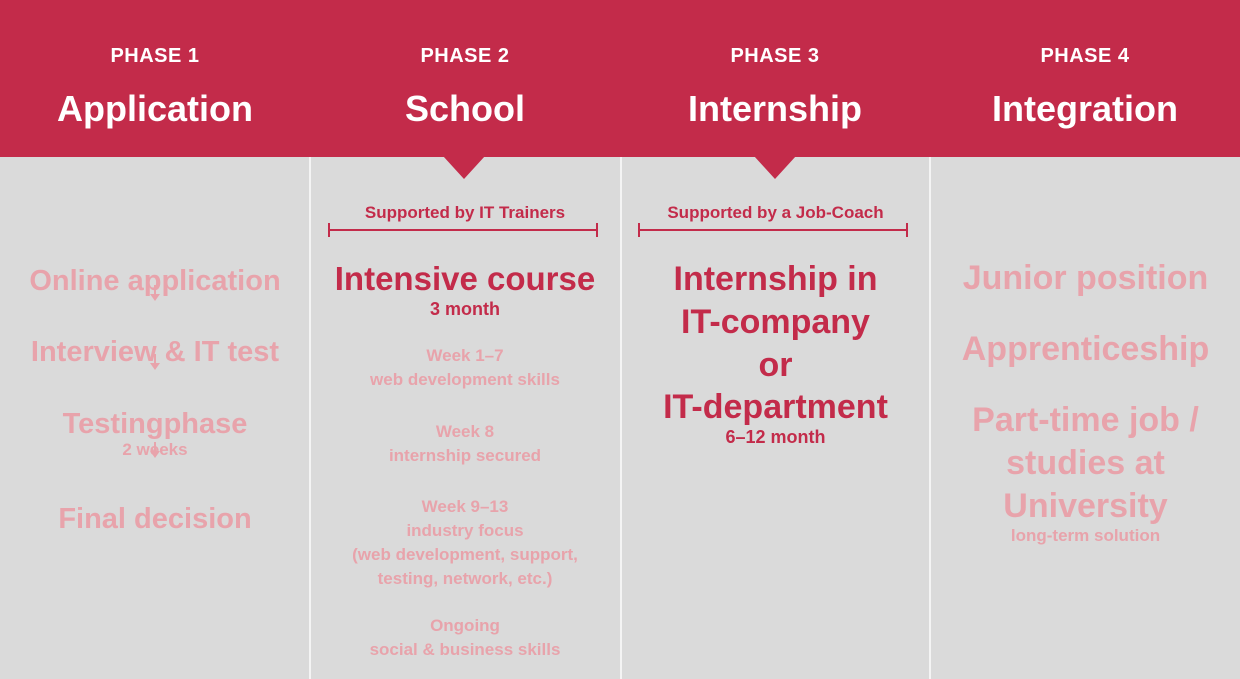 Image resolution: width=1240 pixels, height=679 pixels. Describe the element at coordinates (465, 355) in the screenshot. I see `school-item-week-1-7: Week 1–7` at that location.